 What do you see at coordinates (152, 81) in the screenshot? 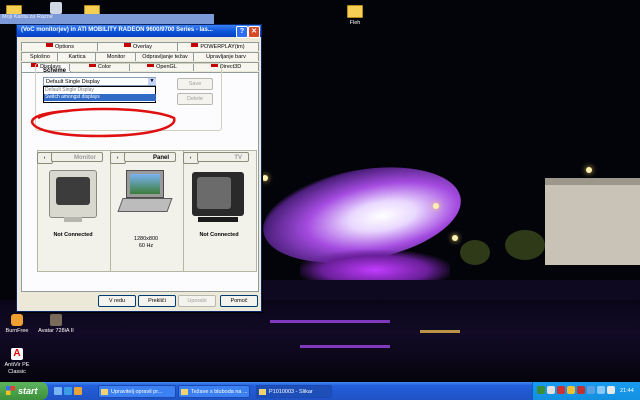
I see `chevron-down-icon: ▼` at bounding box center [152, 81].